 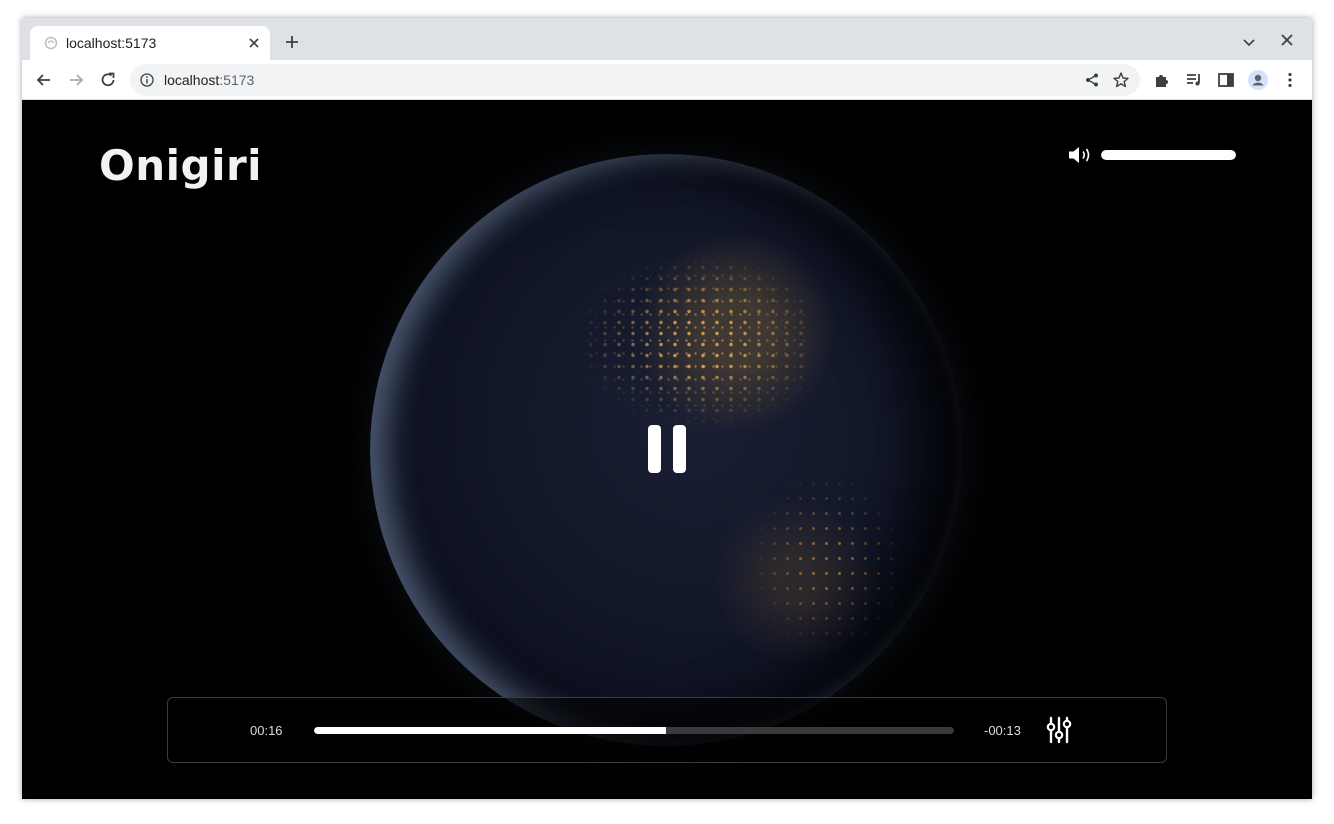 What do you see at coordinates (111, 43) in the screenshot?
I see `tab-title: localhost:5173` at bounding box center [111, 43].